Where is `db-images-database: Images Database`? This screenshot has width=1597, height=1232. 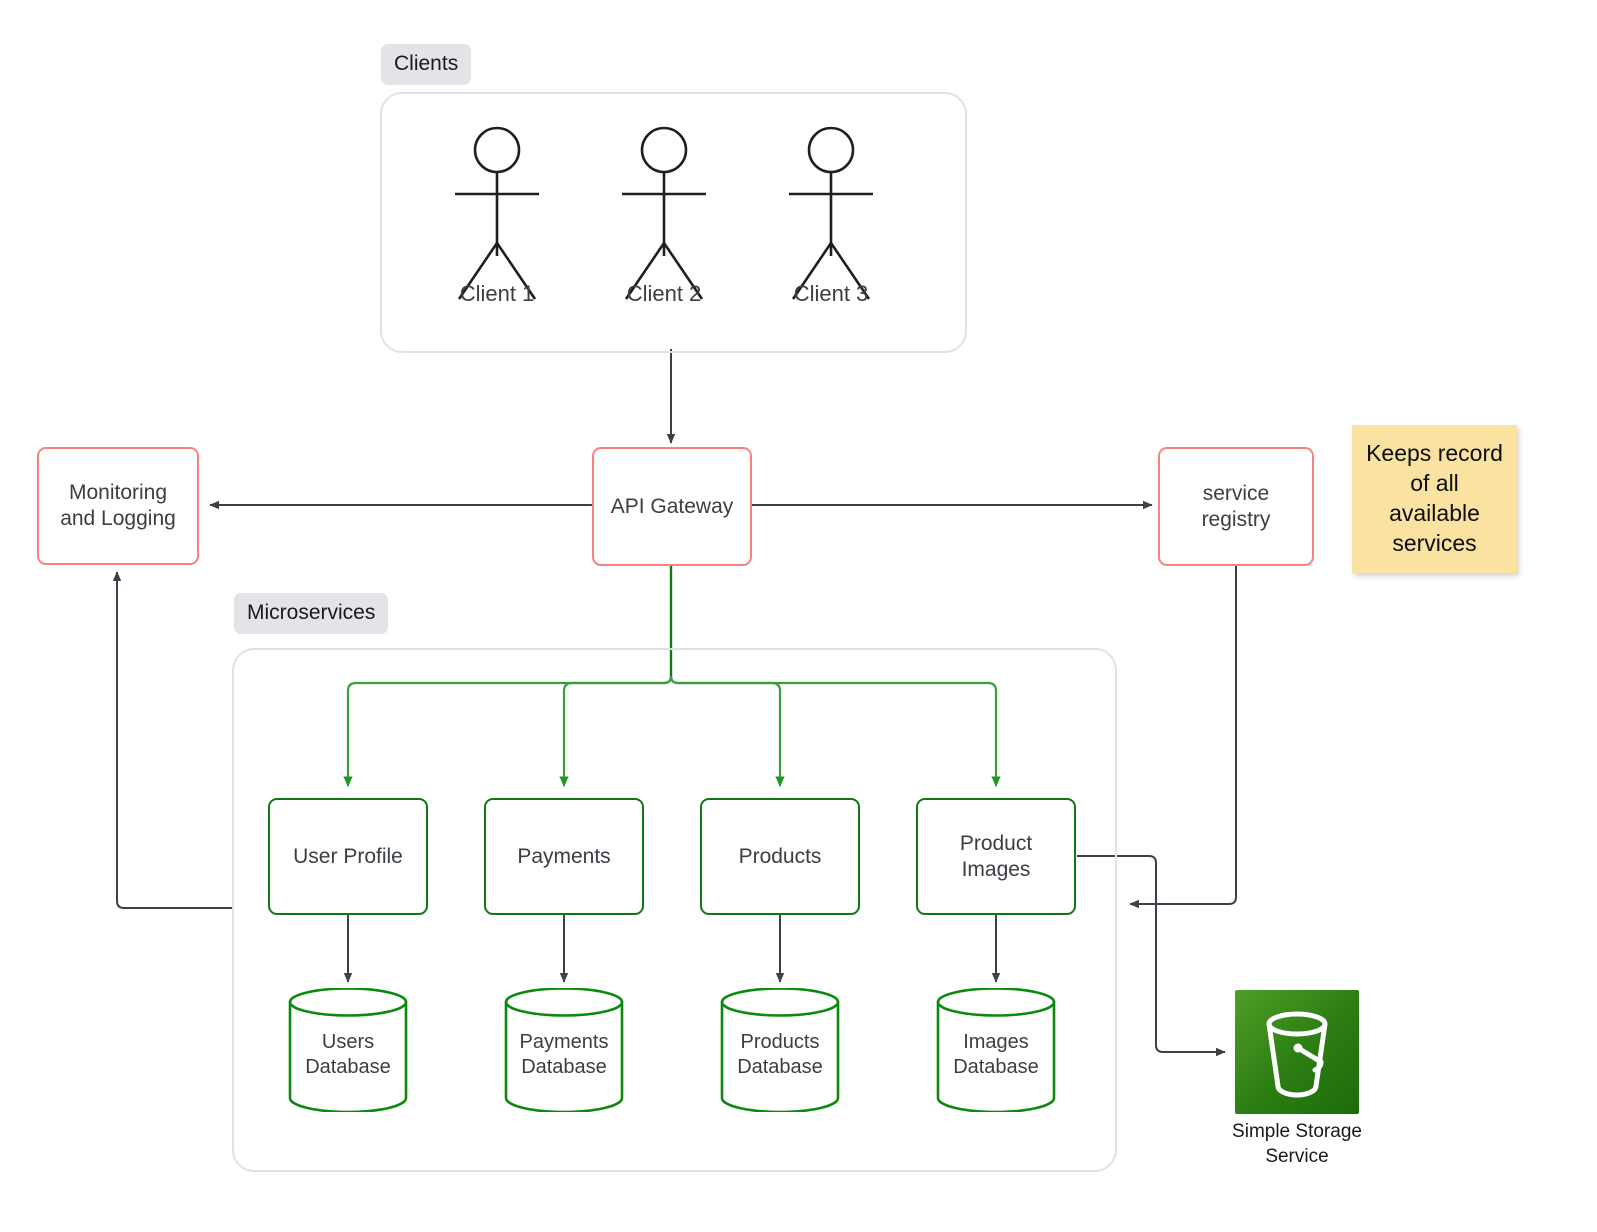
db-images-database: Images Database is located at coordinates (996, 1050).